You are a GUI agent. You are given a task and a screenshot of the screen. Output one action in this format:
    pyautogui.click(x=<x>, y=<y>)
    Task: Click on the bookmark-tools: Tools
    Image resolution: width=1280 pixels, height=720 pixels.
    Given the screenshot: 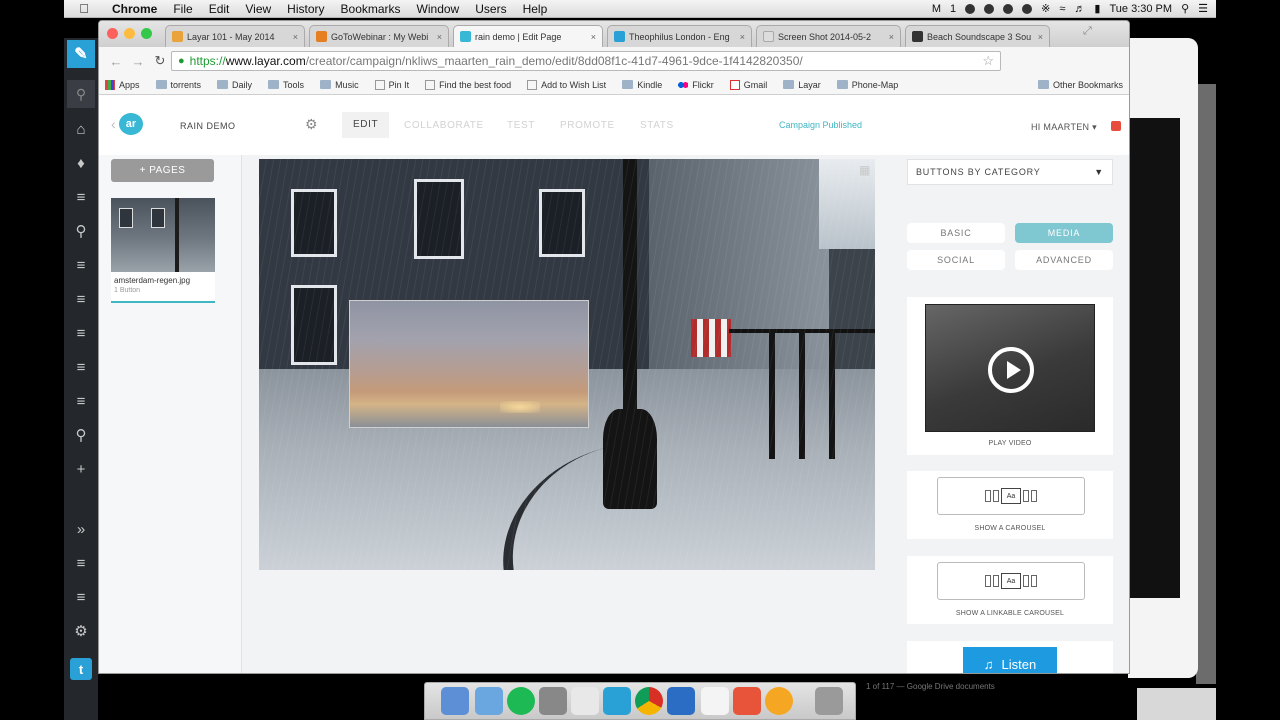 What is the action you would take?
    pyautogui.click(x=286, y=85)
    